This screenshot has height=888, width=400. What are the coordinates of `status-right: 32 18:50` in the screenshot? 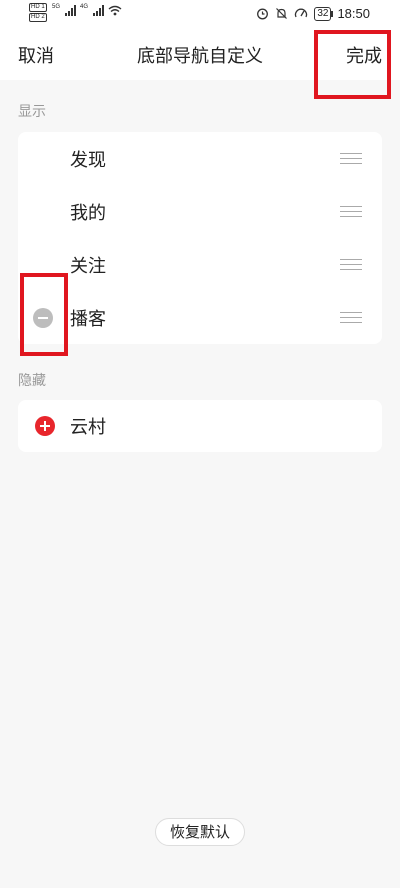 It's located at (313, 13).